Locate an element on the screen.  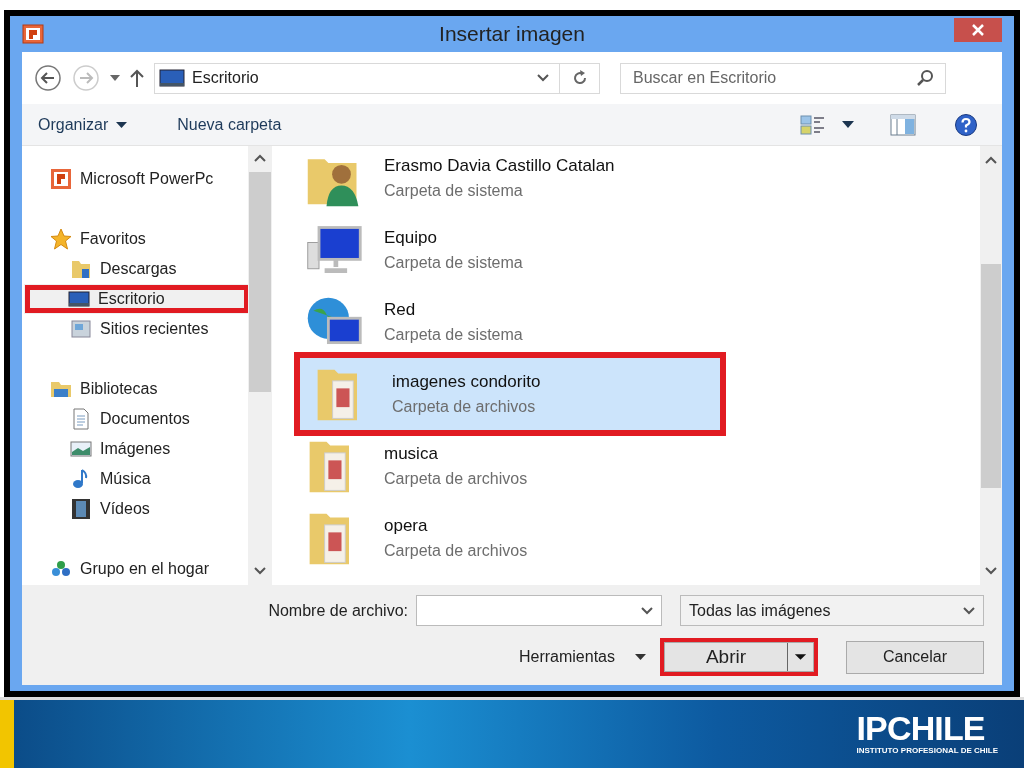
folder-item: Erasmo Davia Castillo Catalan Carpeta de sistema is located at coordinates (506, 180).